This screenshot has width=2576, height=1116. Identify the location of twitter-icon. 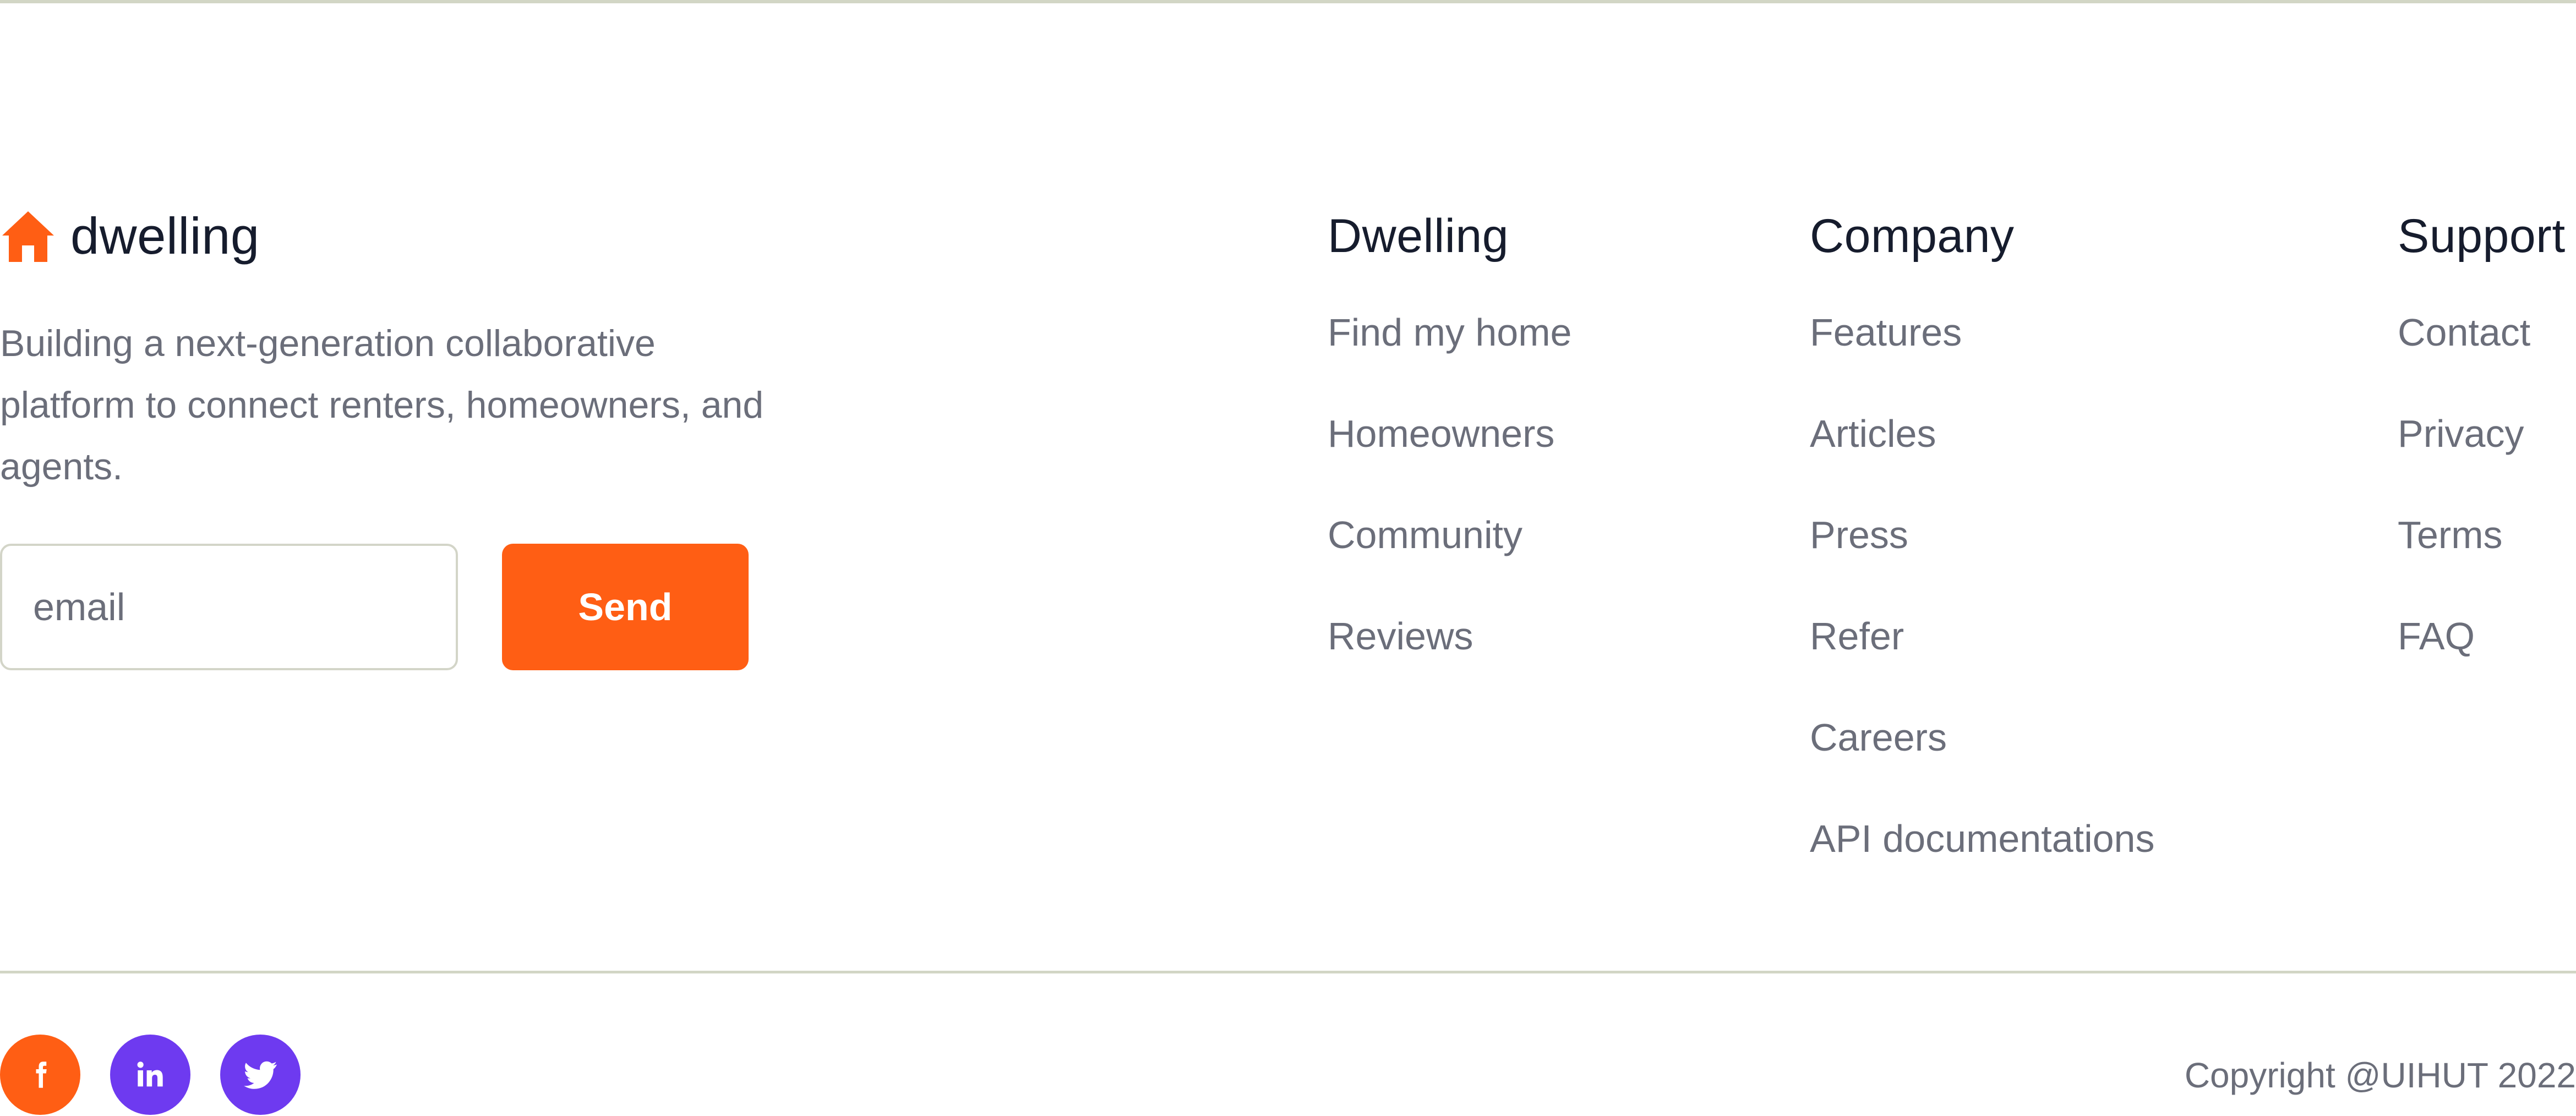
(260, 1075).